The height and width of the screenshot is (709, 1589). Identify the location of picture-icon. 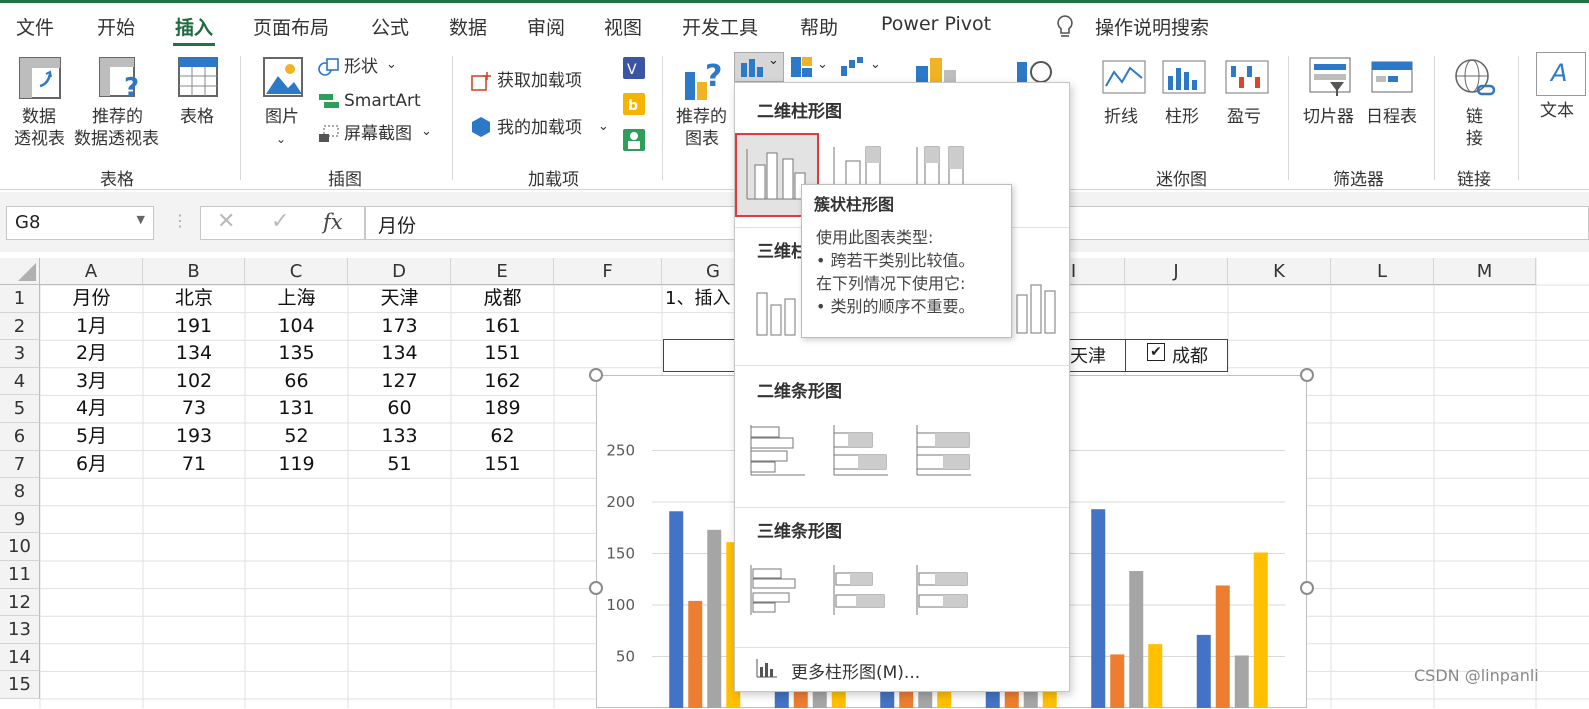
(283, 78).